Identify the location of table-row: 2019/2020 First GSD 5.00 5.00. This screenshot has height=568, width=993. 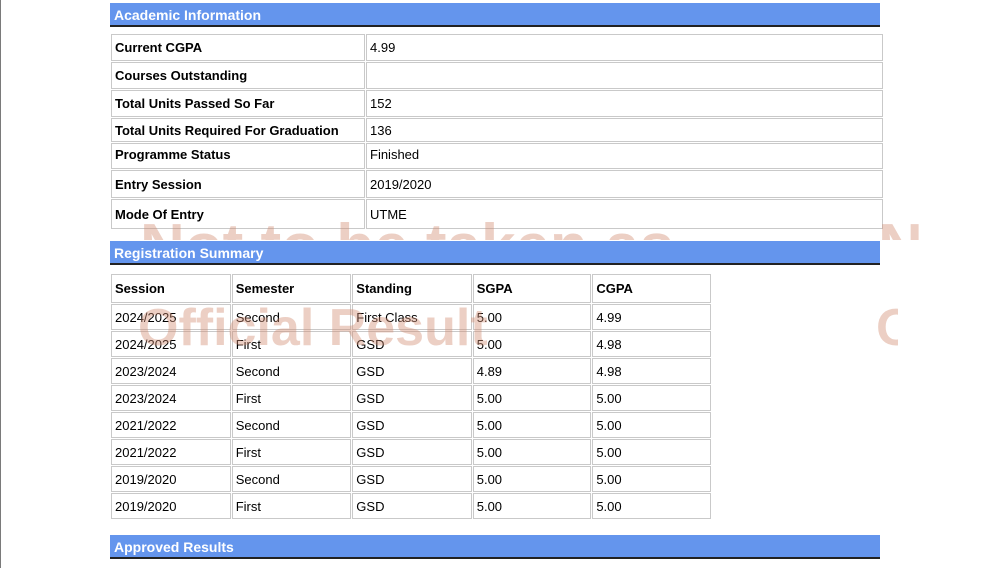
(411, 506).